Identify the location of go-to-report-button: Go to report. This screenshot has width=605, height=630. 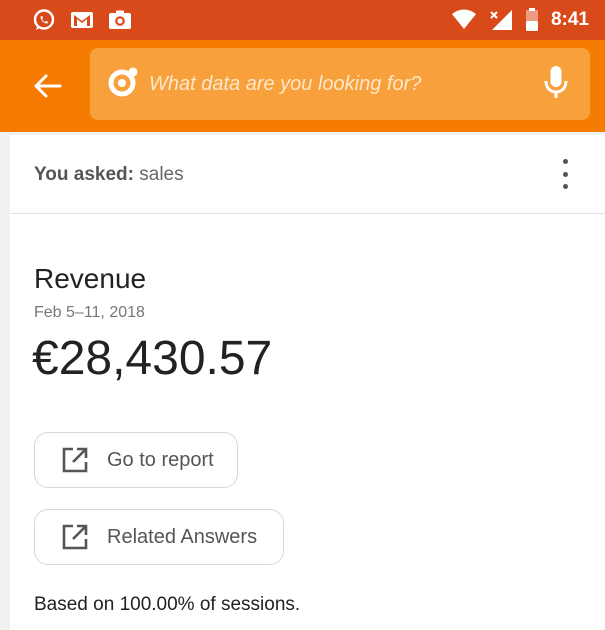
(136, 460).